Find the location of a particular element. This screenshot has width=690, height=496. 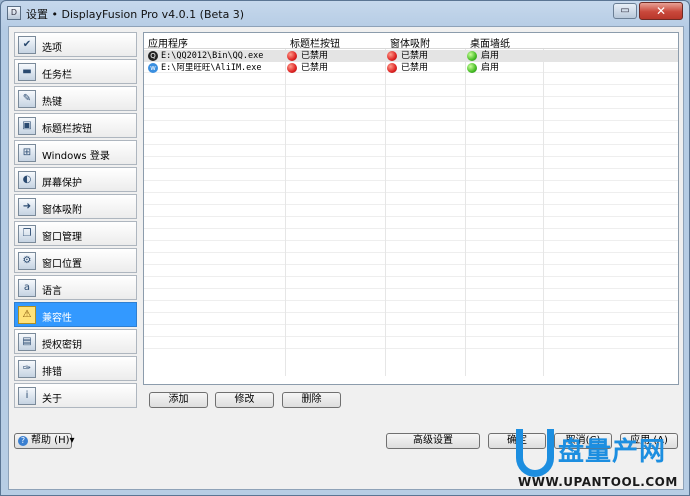

table-row: w E:\阿里旺旺\AliIM.exe 已禁用 已禁用 启用 is located at coordinates (411, 68).